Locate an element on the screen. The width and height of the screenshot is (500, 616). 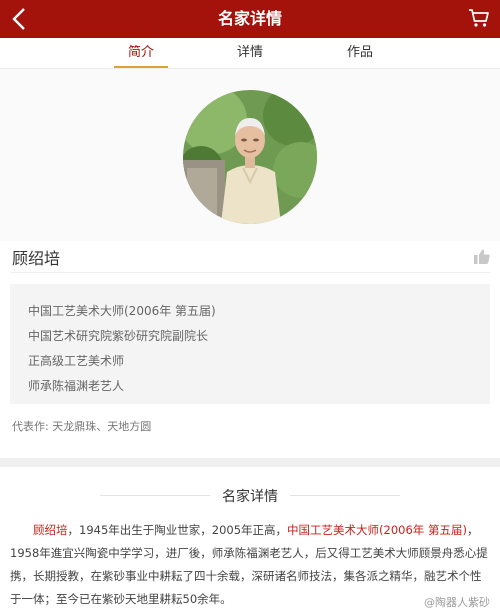
section-title-line-right is located at coordinates (345, 495).